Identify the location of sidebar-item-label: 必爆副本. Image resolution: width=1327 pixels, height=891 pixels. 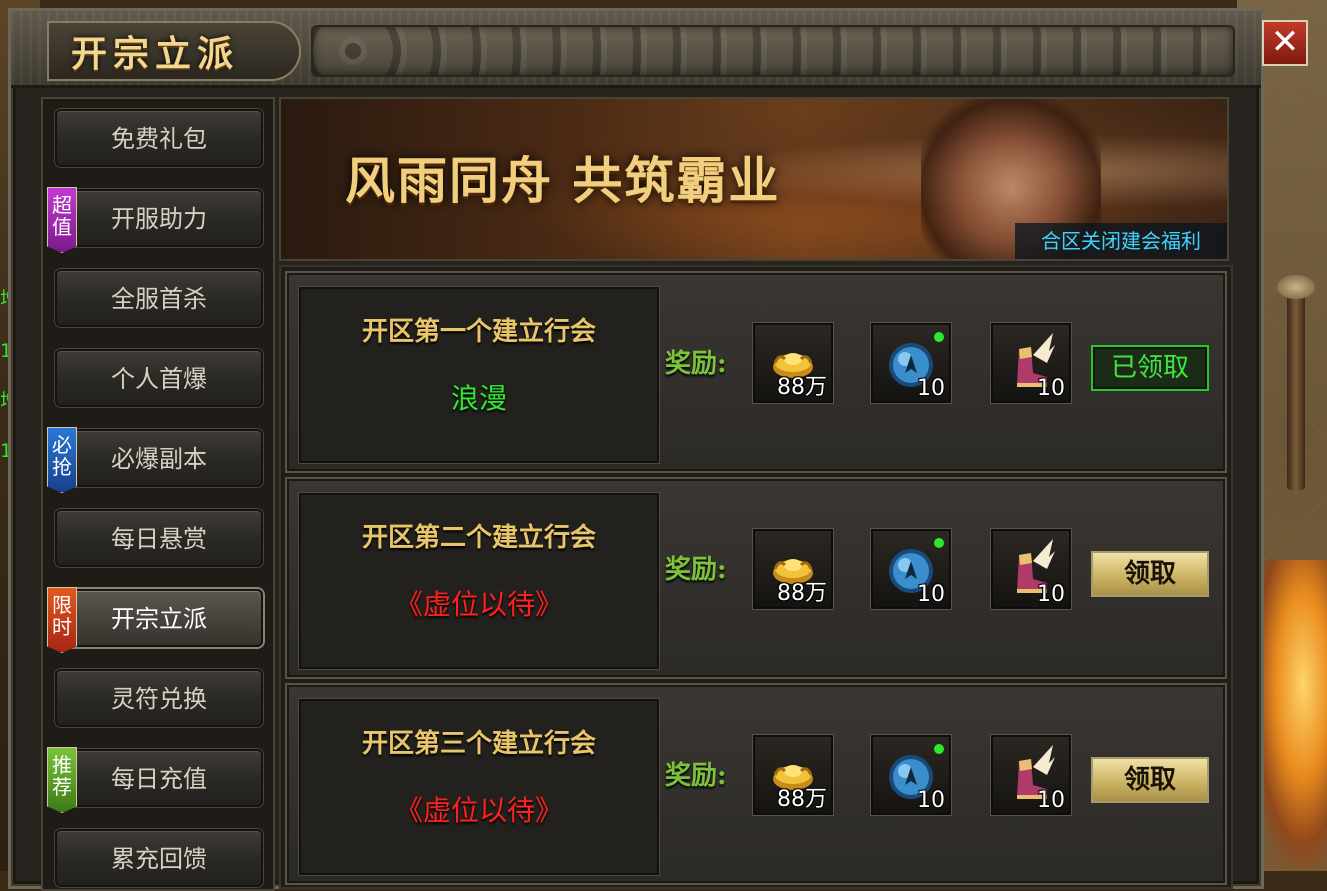
(159, 459).